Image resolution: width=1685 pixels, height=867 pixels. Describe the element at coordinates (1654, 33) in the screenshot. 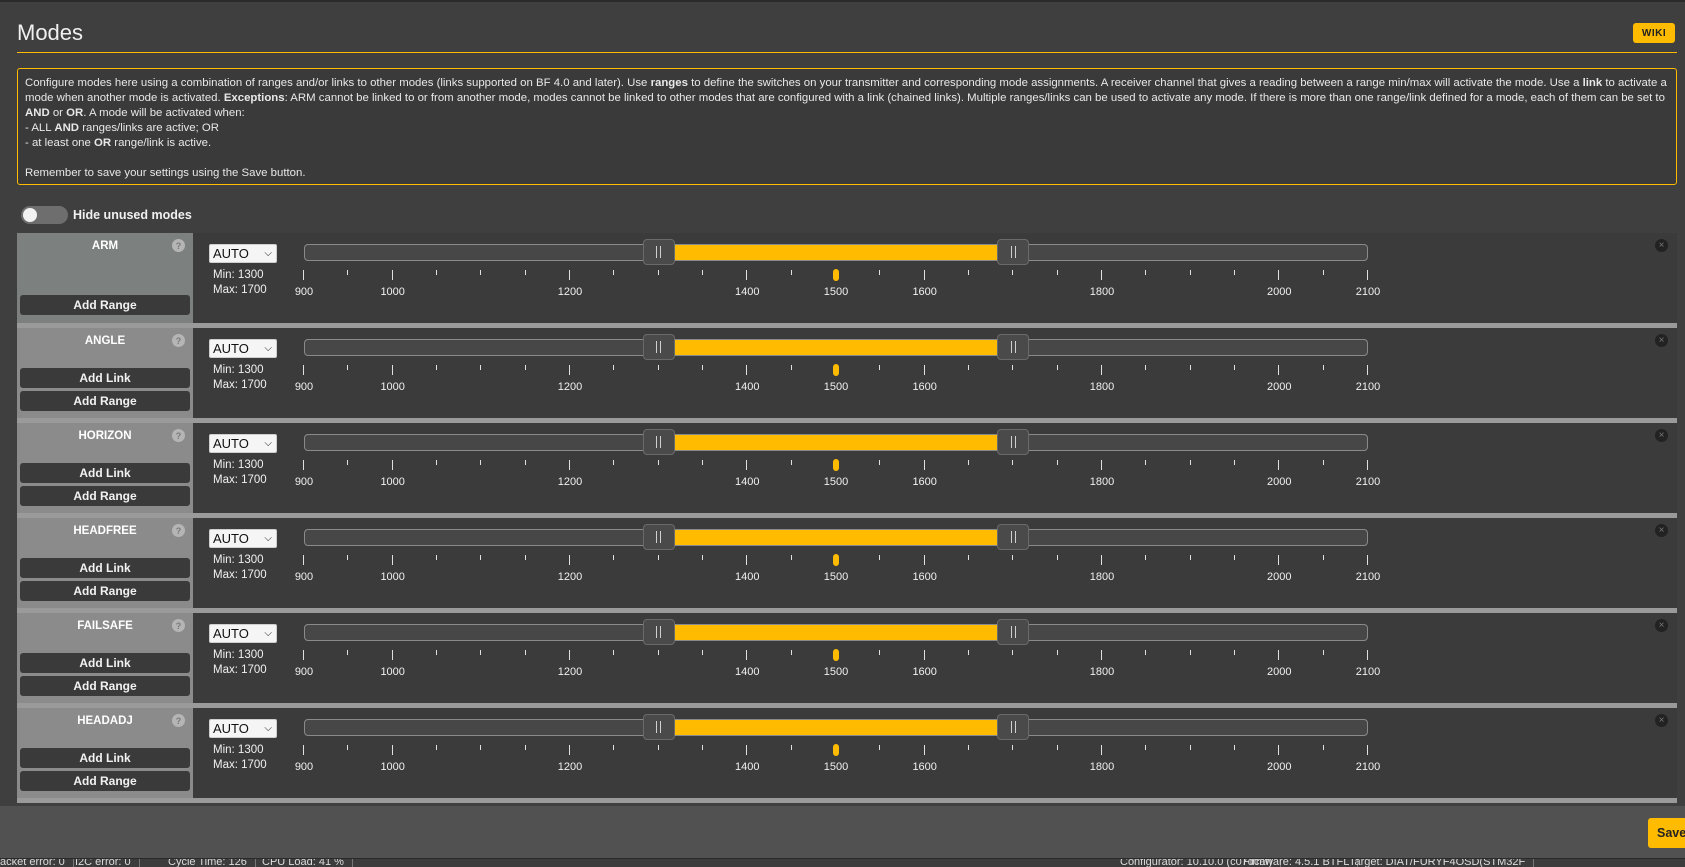

I see `wiki-button: WIKI` at that location.